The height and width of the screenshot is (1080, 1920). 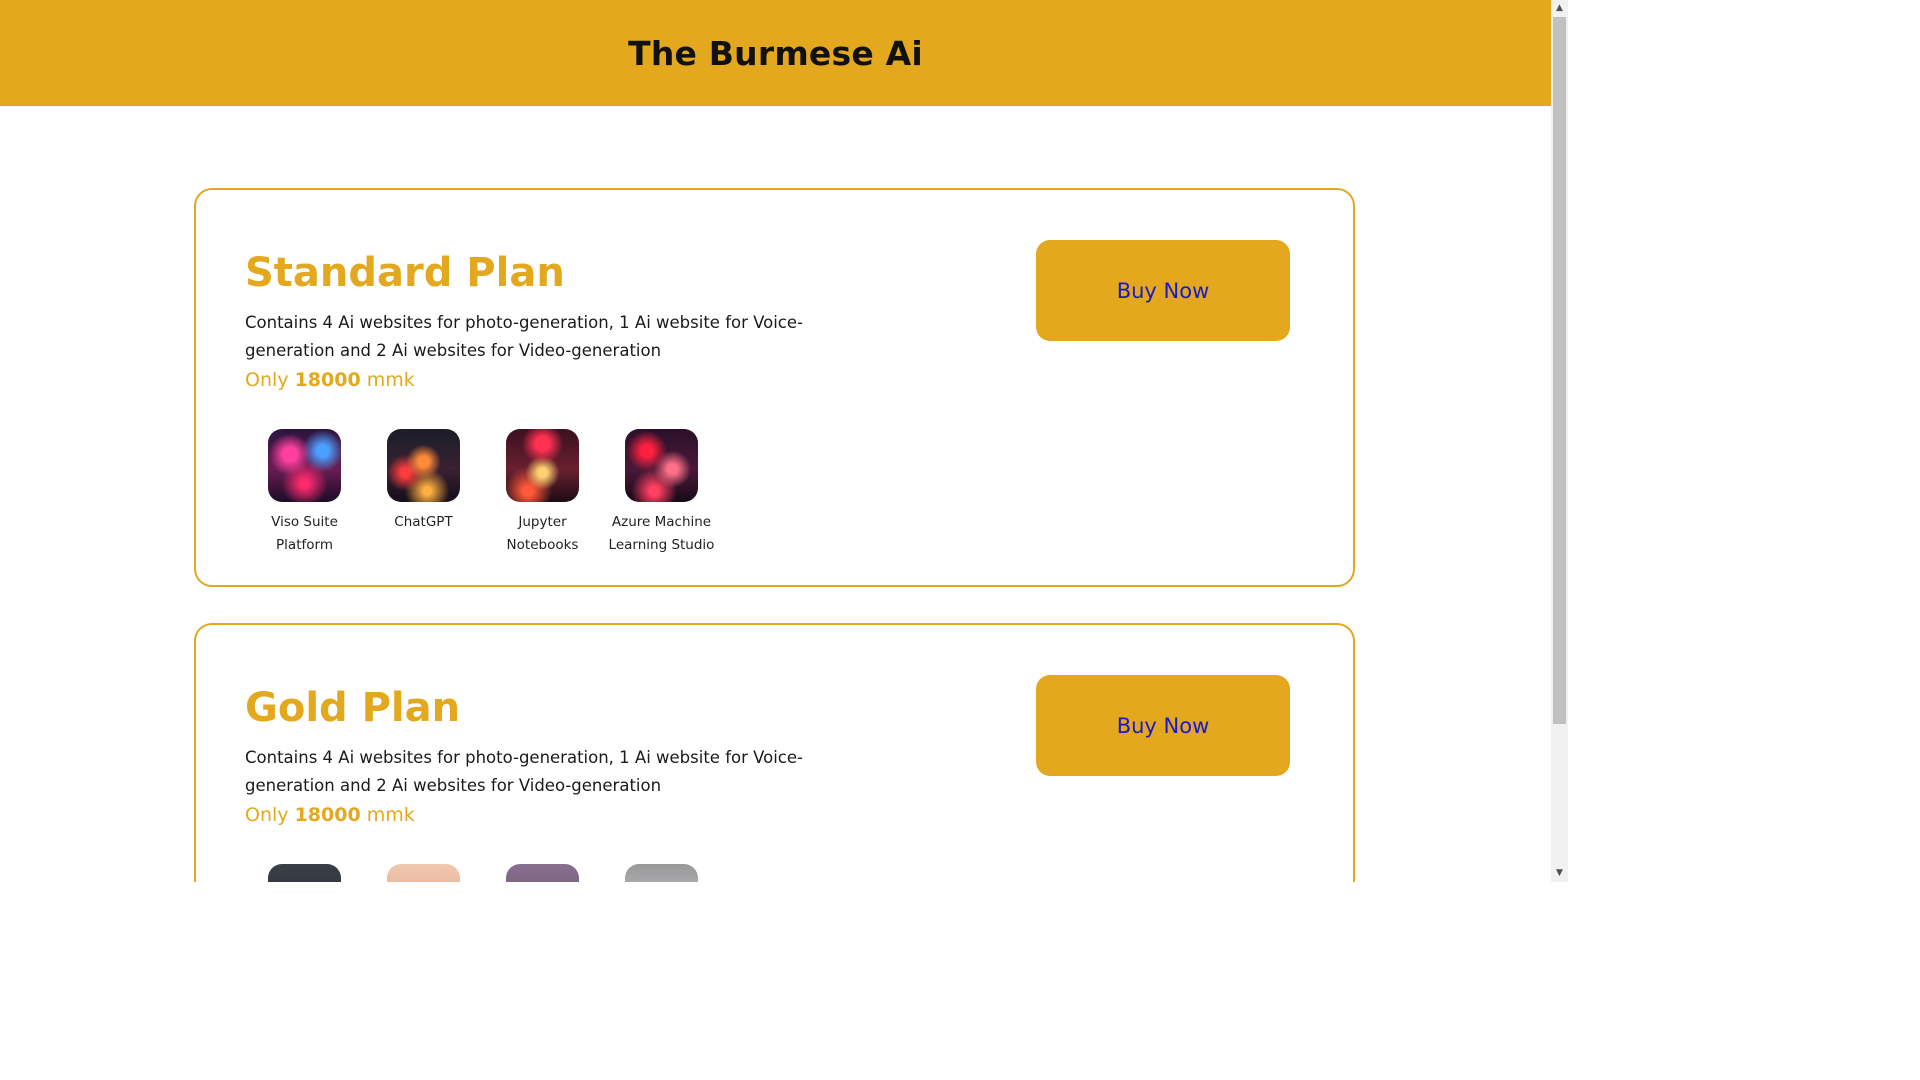 I want to click on scroll-down-icon: ▼, so click(x=1559, y=873).